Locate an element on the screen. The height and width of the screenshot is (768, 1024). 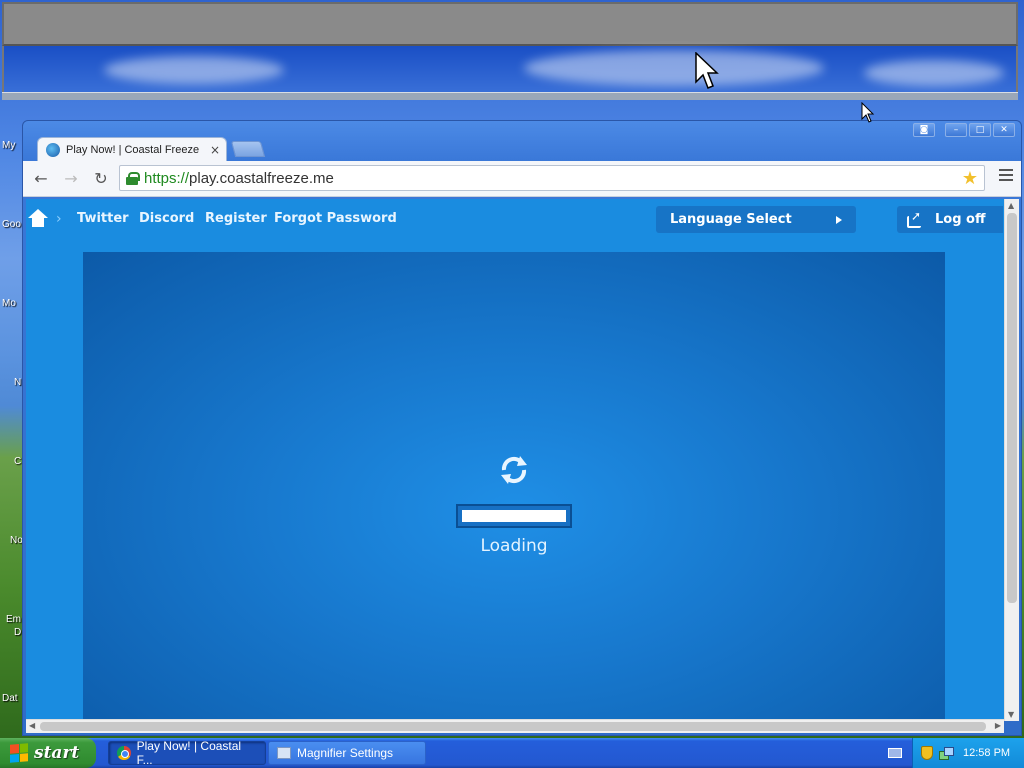
user-icon: ◙ is located at coordinates (924, 130).